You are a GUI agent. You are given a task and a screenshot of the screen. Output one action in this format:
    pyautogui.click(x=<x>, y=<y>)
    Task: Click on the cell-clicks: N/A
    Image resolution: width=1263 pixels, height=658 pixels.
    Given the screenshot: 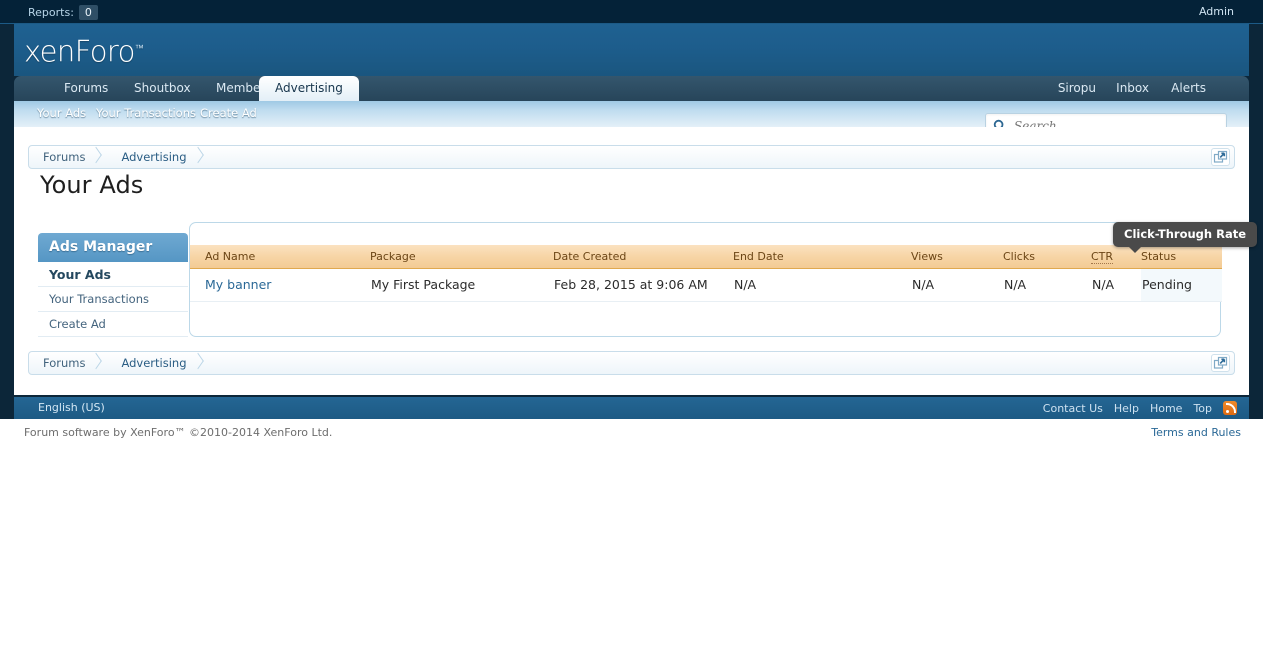 What is the action you would take?
    pyautogui.click(x=1047, y=285)
    